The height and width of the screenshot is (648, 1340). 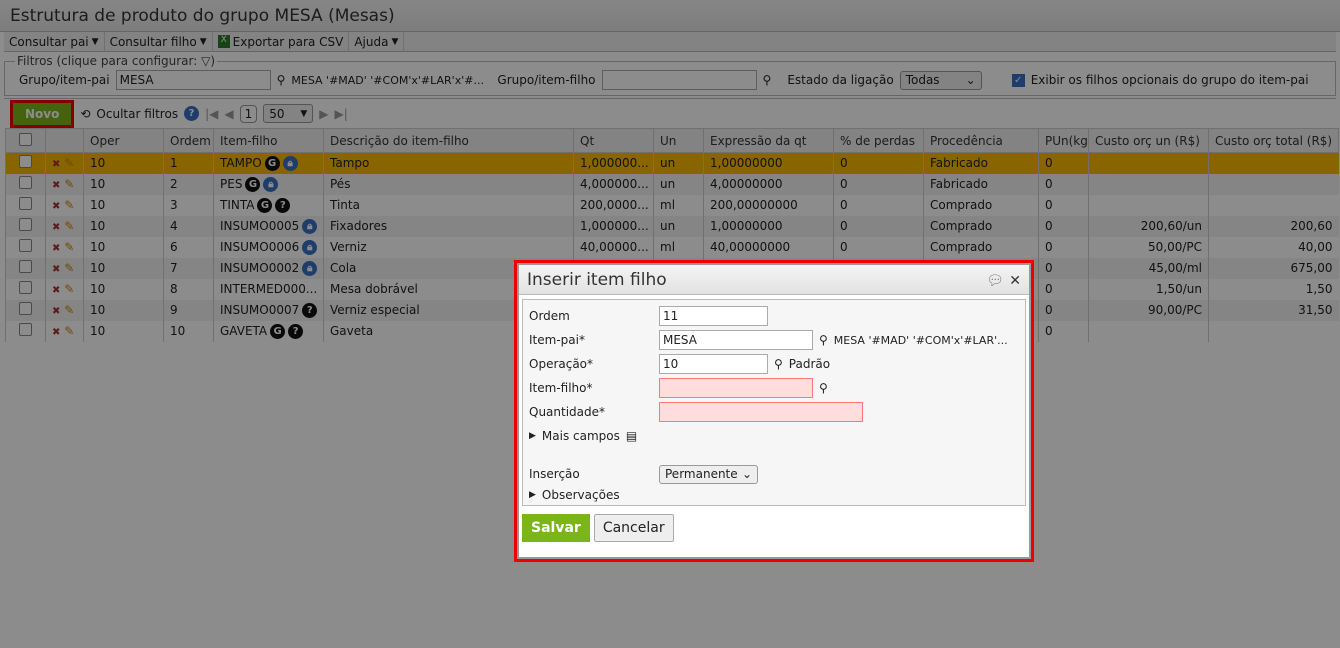 I want to click on salvar-button: Salvar, so click(x=556, y=528).